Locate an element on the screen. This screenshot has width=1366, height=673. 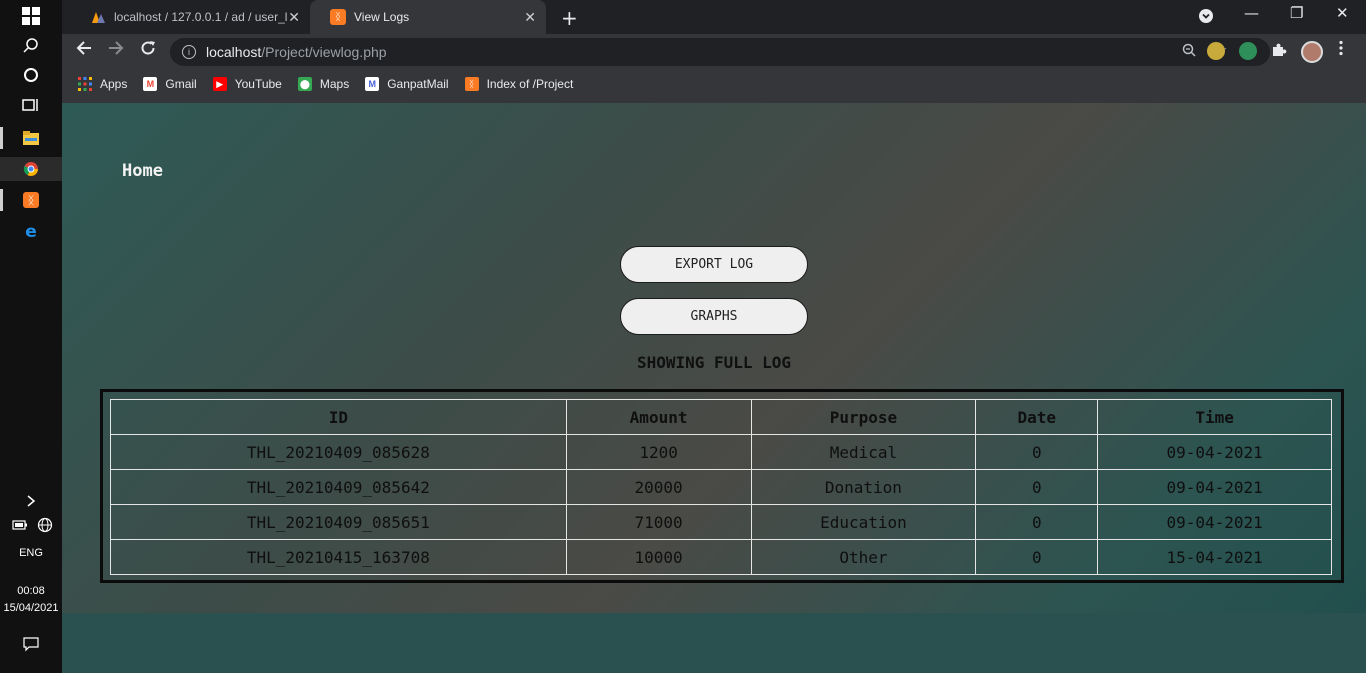
cell-id: THL_20210415_163708 is located at coordinates (338, 557).